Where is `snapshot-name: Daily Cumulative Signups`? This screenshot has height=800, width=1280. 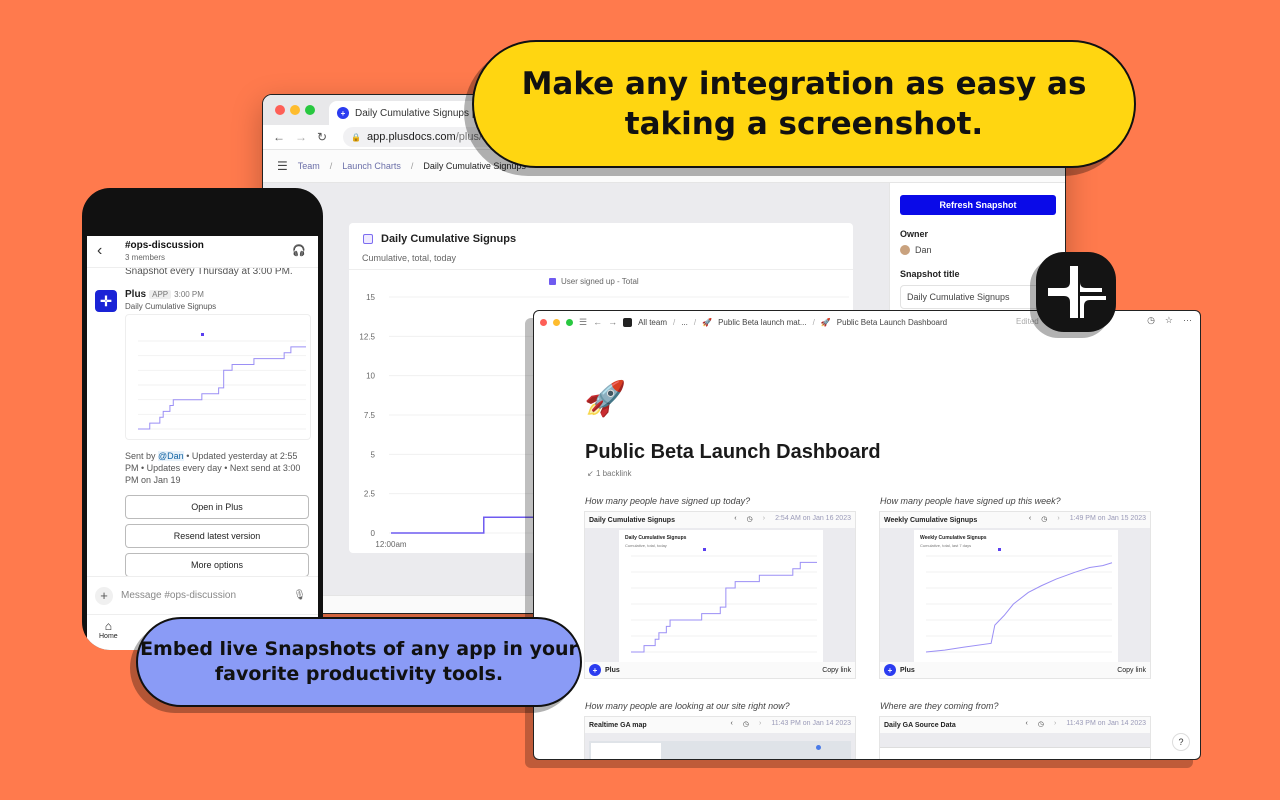
snapshot-name: Daily Cumulative Signups is located at coordinates (171, 306).